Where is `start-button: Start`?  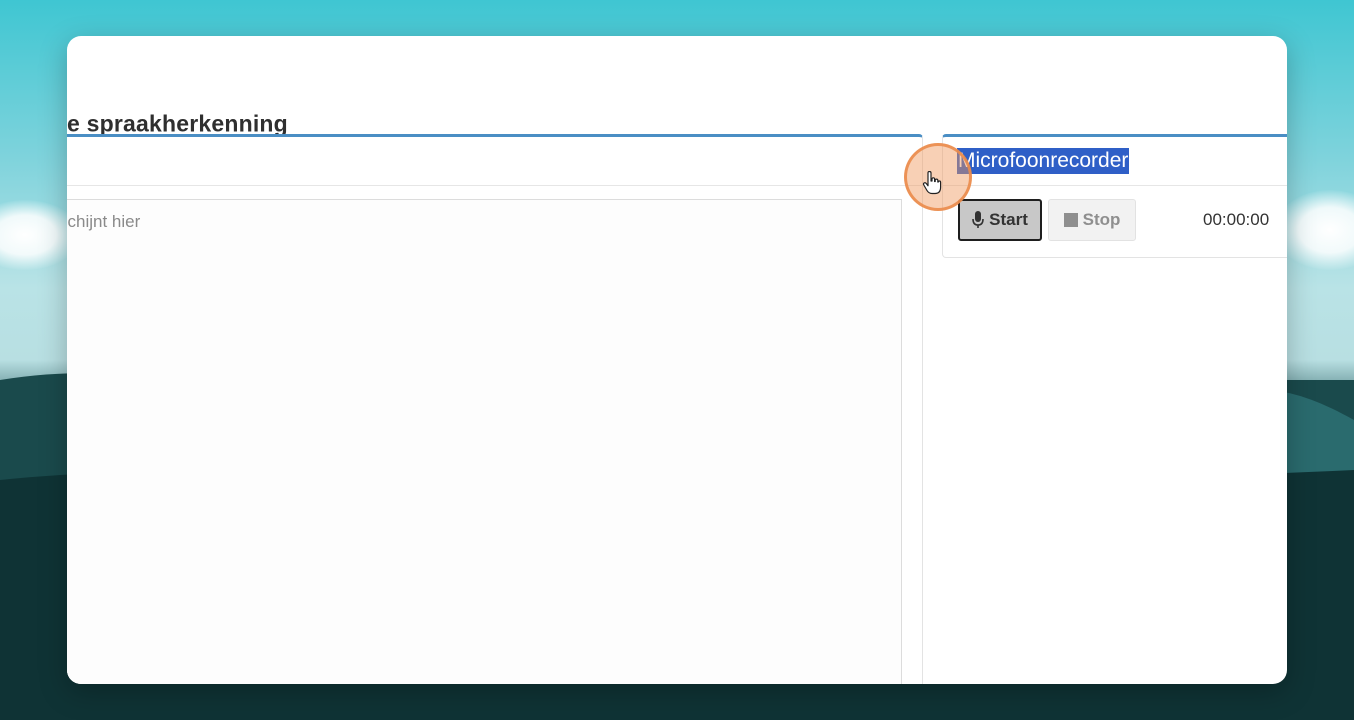
start-button: Start is located at coordinates (1000, 220).